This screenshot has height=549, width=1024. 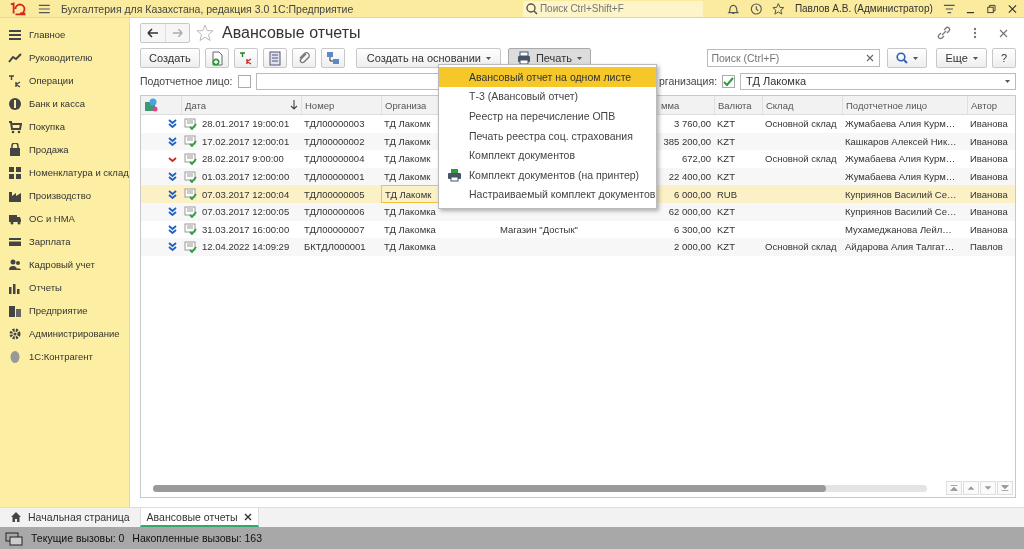 I want to click on column-header: Дата, so click(x=241, y=105).